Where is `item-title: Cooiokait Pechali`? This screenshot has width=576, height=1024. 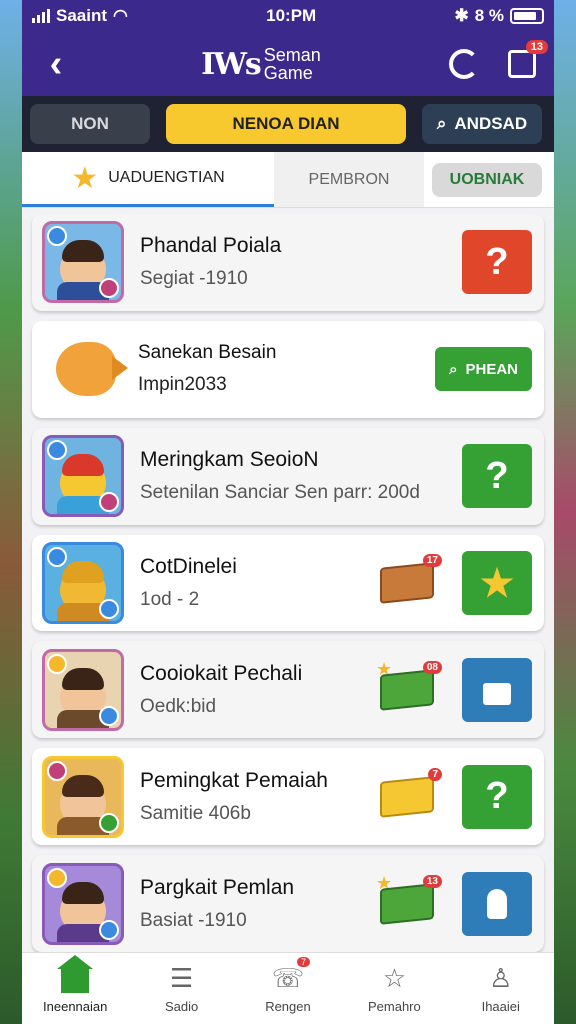
item-title: Cooiokait Pechali is located at coordinates (221, 673).